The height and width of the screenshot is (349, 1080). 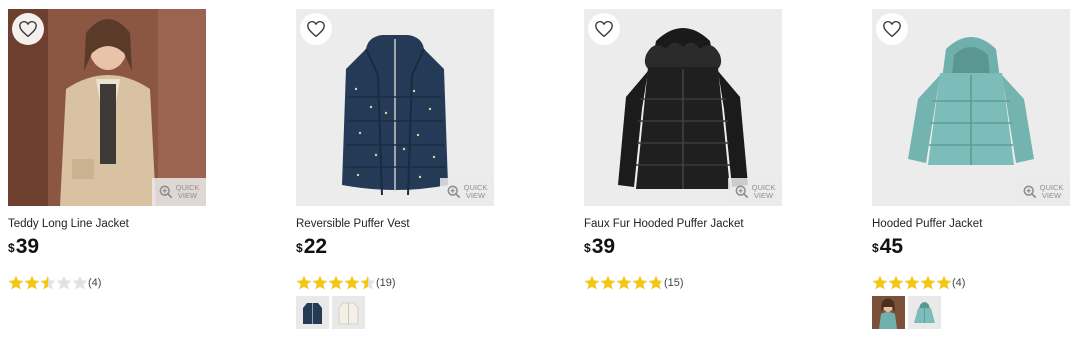 I want to click on swatch-navy, so click(x=312, y=312).